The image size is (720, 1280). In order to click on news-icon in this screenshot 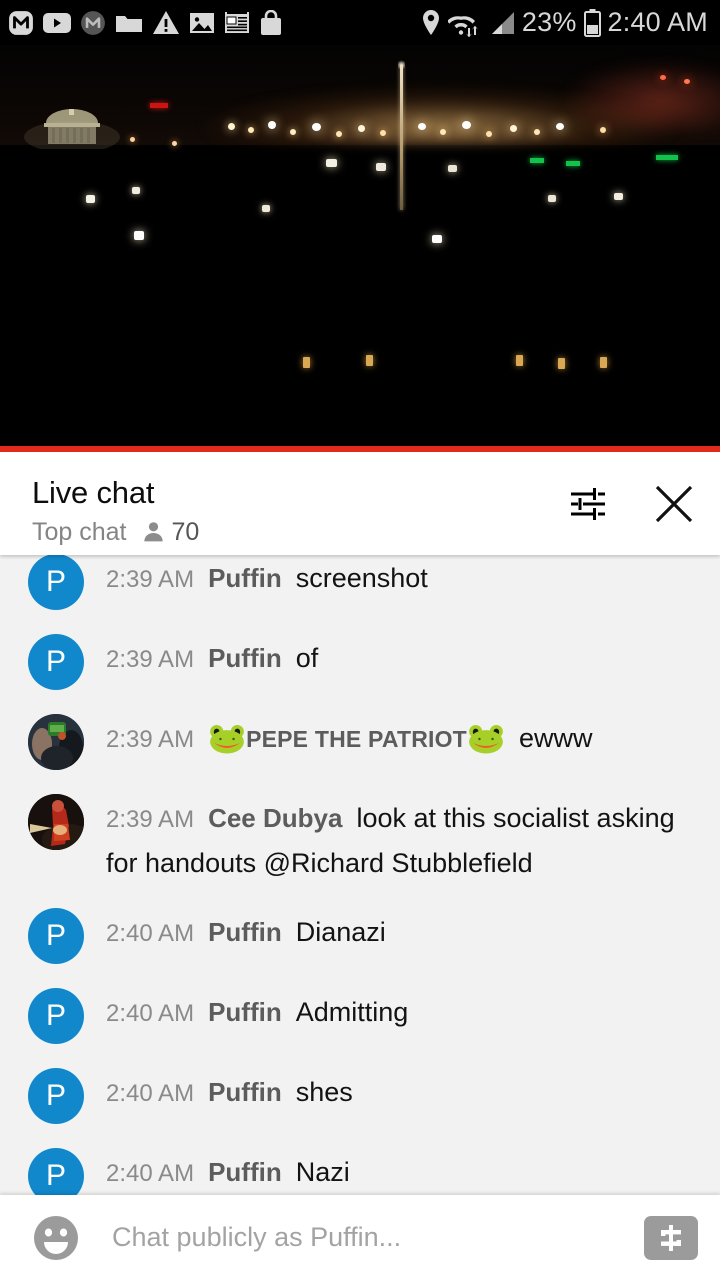, I will do `click(237, 22)`.